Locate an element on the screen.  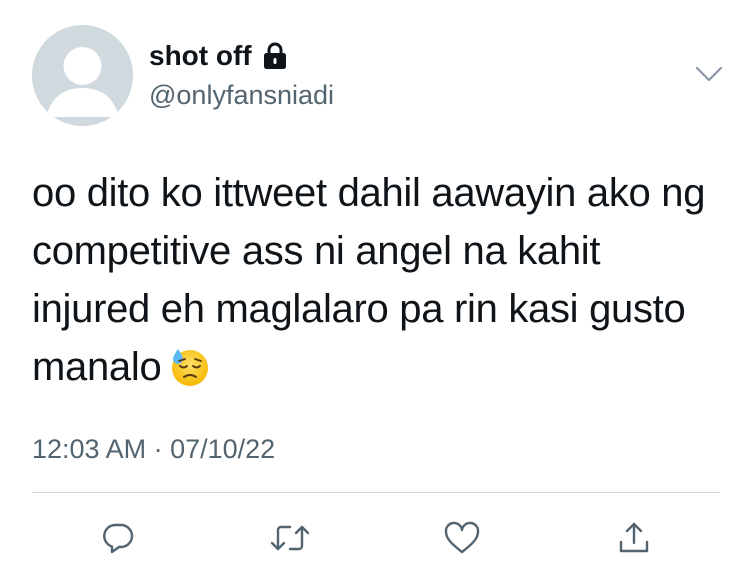
tweet-timestamp: 12:03 AM · 07/10/22 is located at coordinates (153, 449).